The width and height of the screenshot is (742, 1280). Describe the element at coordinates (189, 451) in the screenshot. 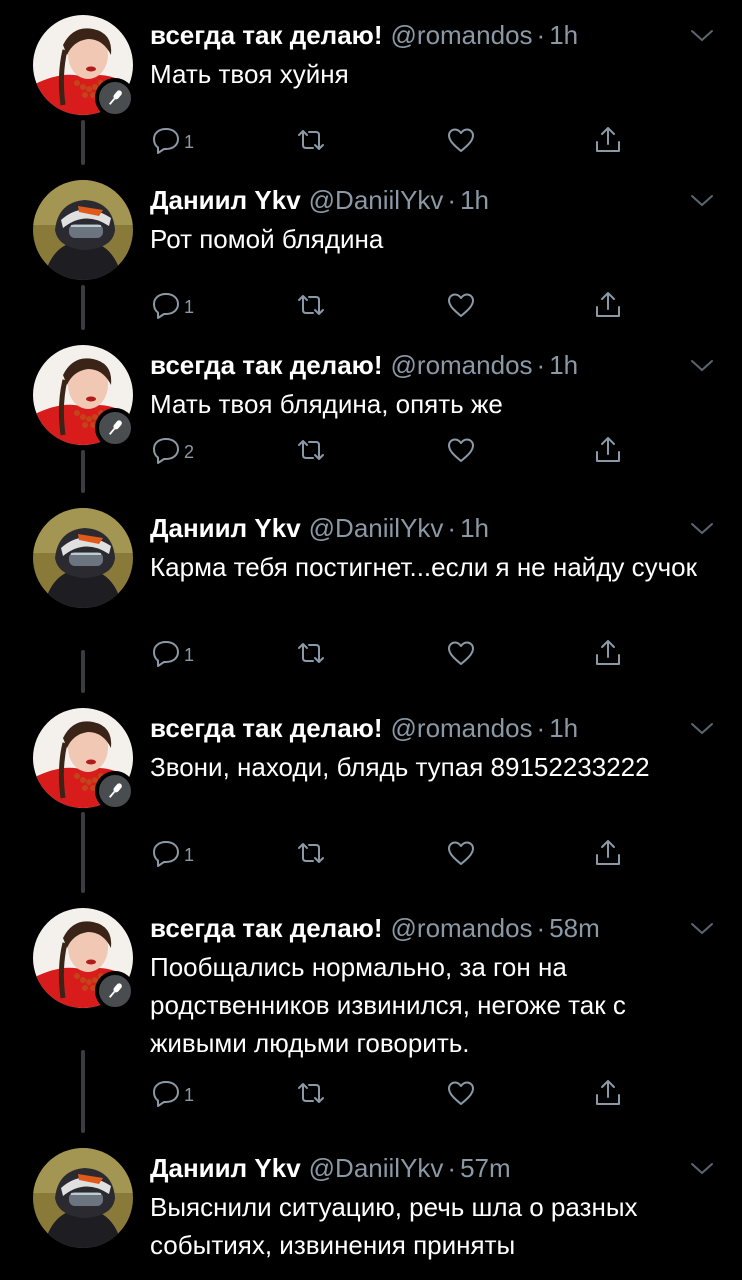

I see `reply-count: 2` at that location.